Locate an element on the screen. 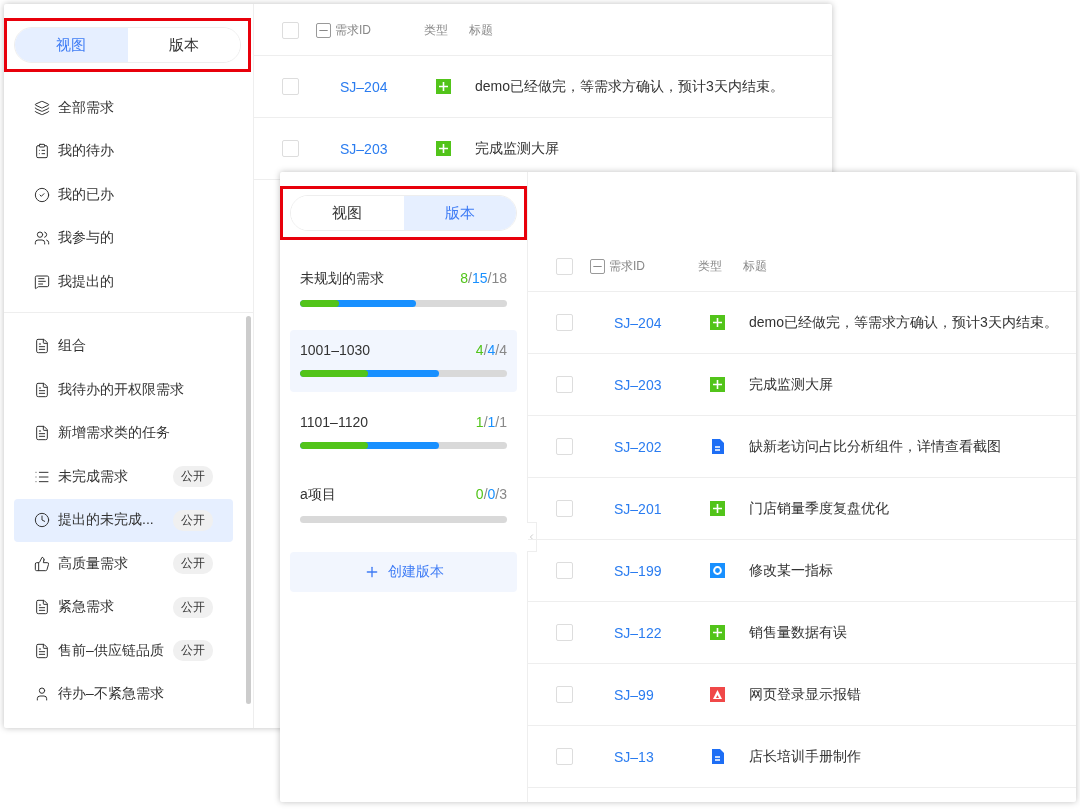 The width and height of the screenshot is (1080, 810). clock-icon is located at coordinates (42, 520).